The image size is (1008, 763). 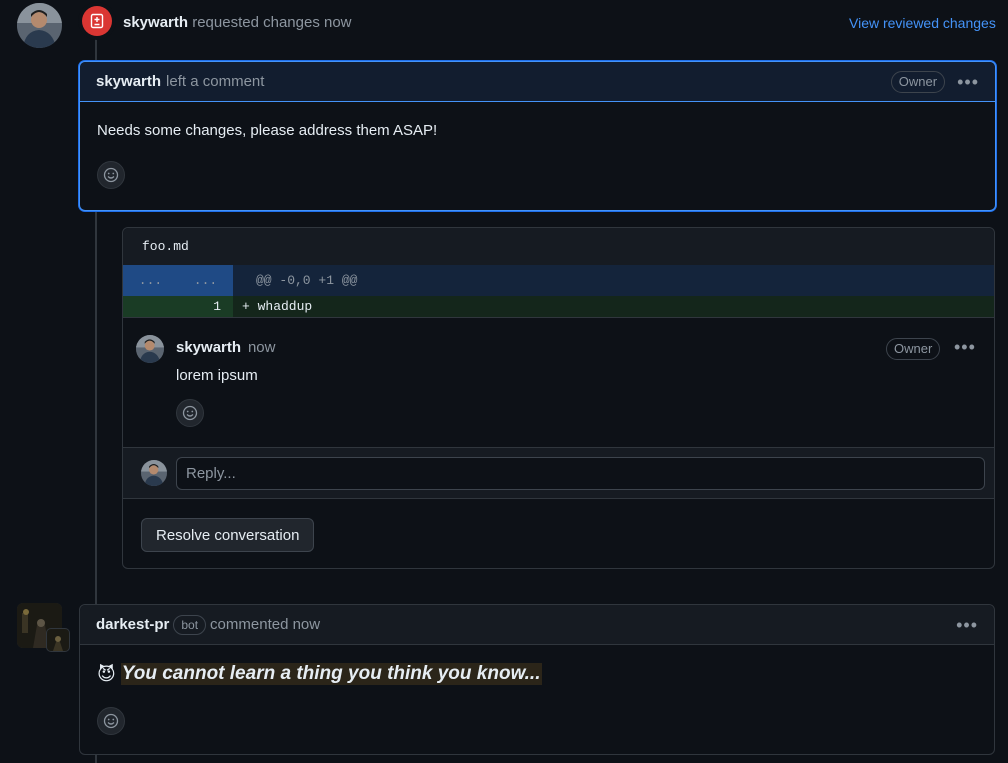 I want to click on reviewer-avatar, so click(x=39, y=25).